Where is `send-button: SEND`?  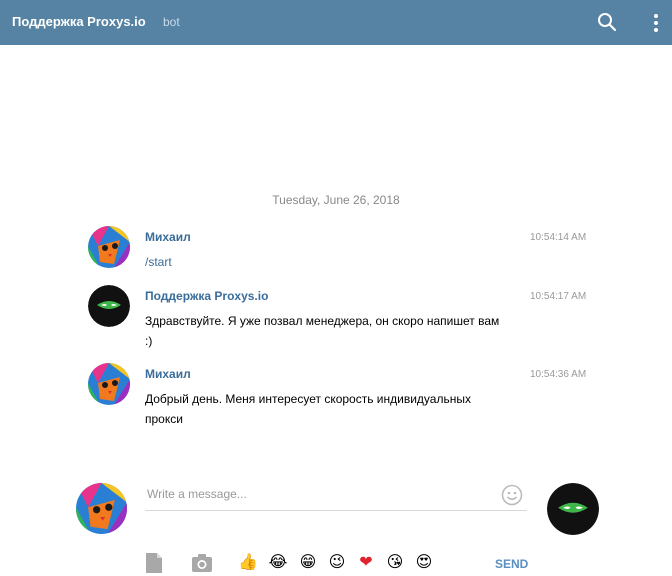
send-button: SEND is located at coordinates (511, 564).